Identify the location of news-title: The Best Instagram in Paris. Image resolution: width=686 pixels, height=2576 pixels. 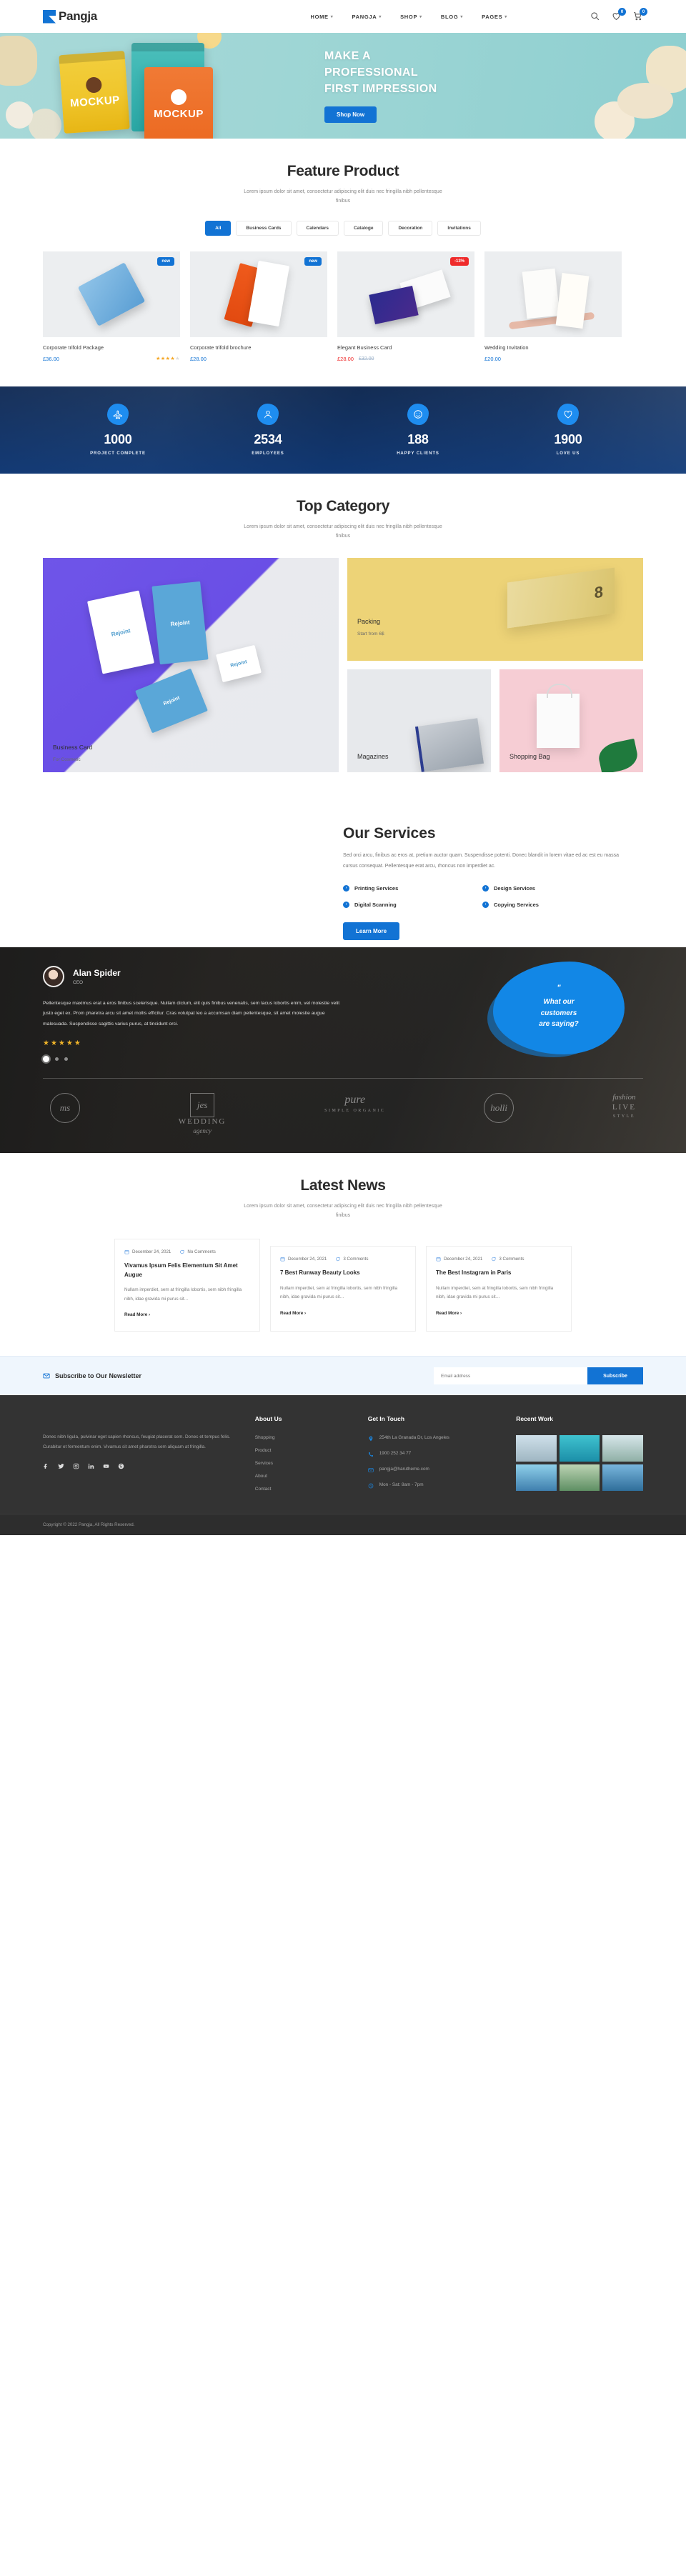
(499, 1273).